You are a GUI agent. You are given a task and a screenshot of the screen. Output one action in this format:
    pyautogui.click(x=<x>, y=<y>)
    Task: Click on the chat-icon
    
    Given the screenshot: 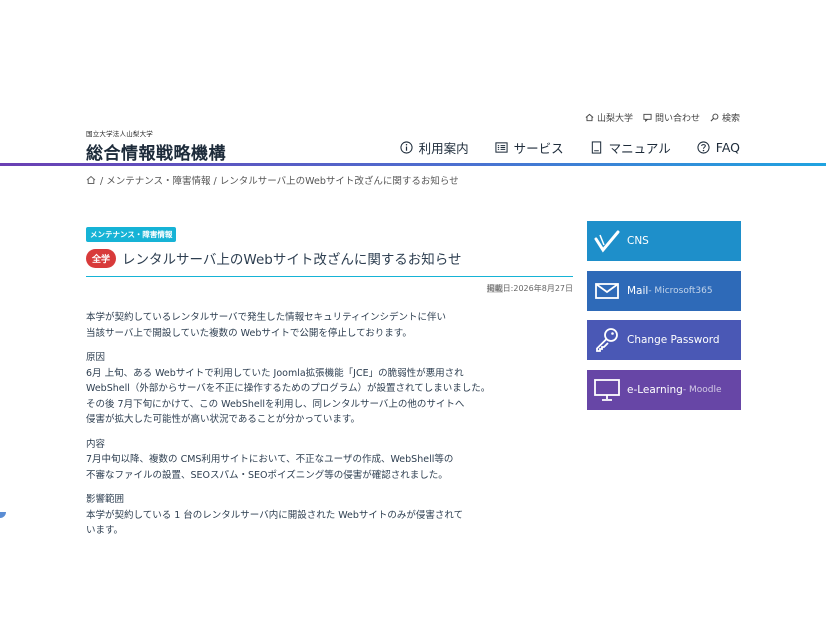 What is the action you would take?
    pyautogui.click(x=647, y=117)
    